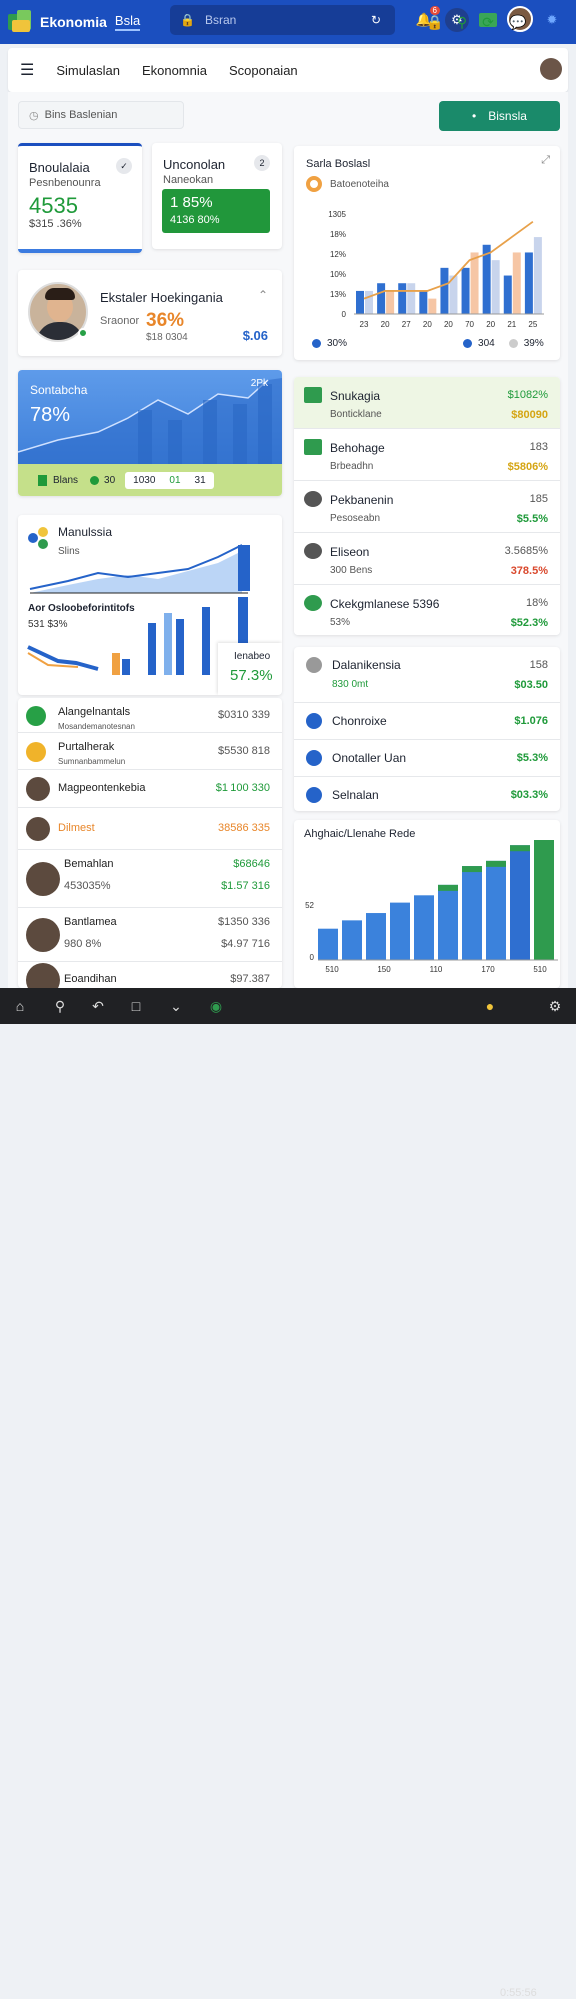 The width and height of the screenshot is (576, 1999). Describe the element at coordinates (263, 295) in the screenshot. I see `chevron-up-icon: ⌃` at that location.